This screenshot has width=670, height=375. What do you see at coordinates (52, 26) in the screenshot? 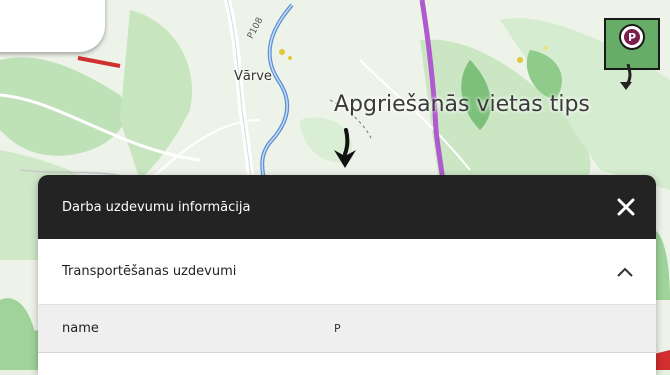
I see `map-overlay-card` at bounding box center [52, 26].